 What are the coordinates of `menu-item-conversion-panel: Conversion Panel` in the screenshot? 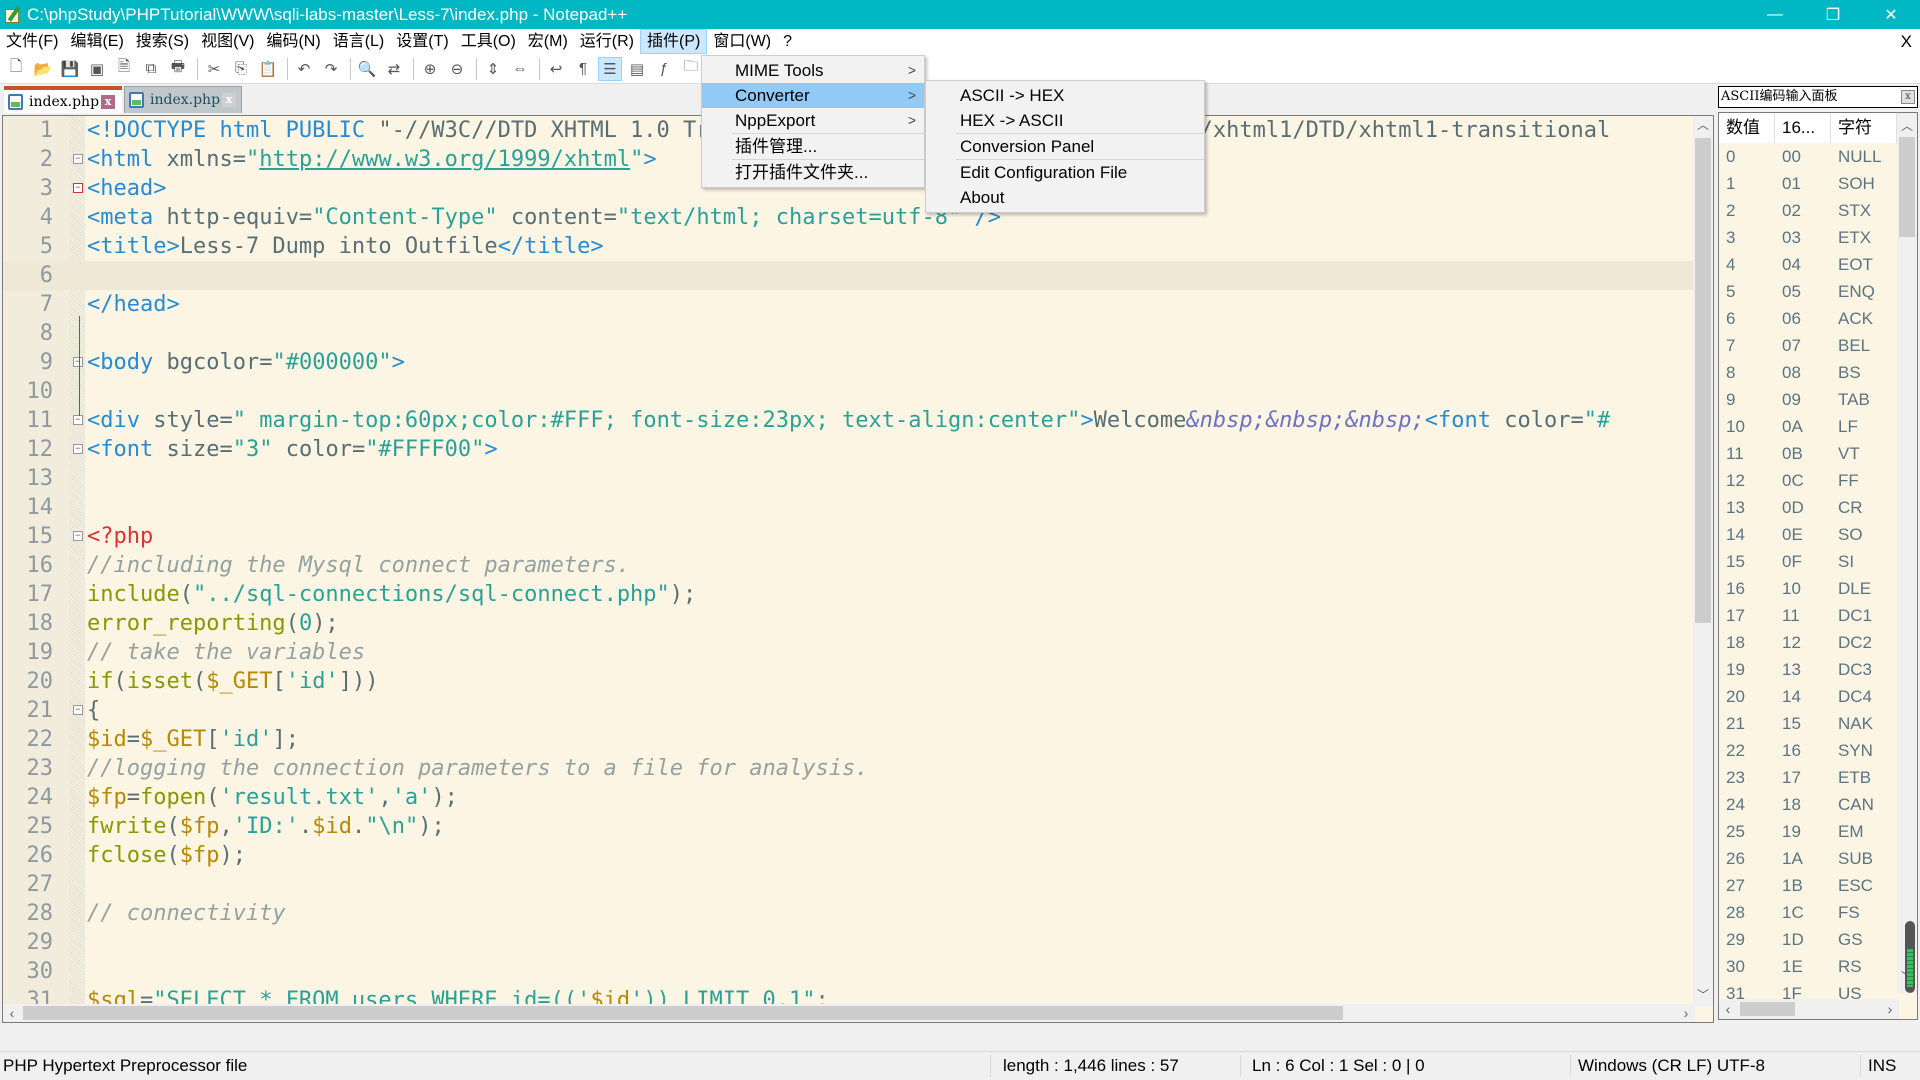 It's located at (1065, 146).